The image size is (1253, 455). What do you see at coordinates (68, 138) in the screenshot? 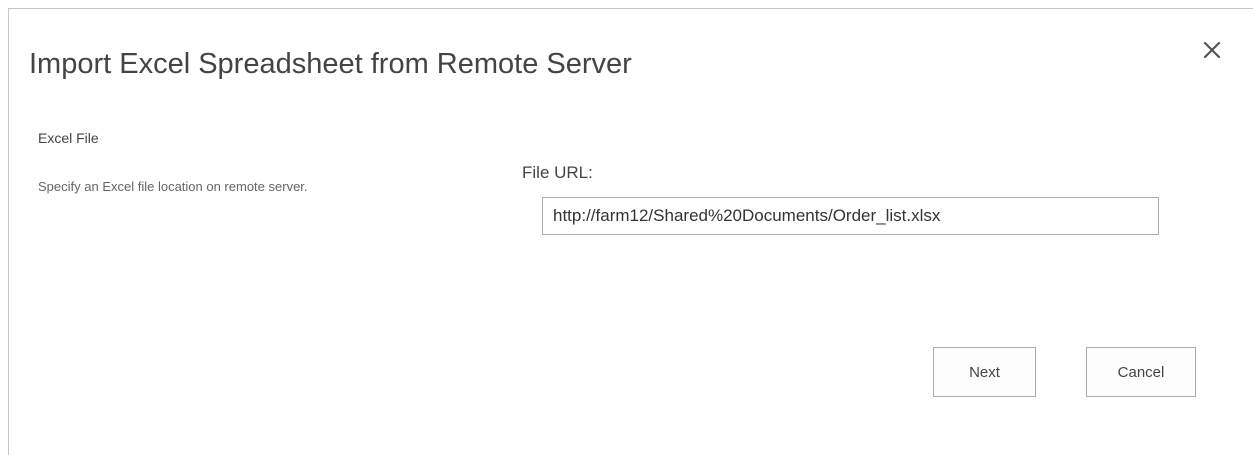
I see `section-title: Excel File` at bounding box center [68, 138].